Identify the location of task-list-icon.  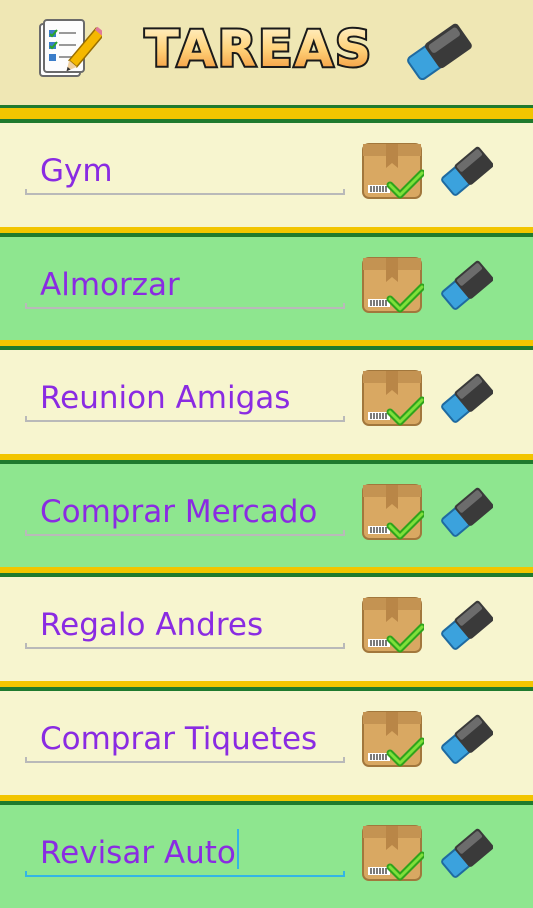
(70, 48).